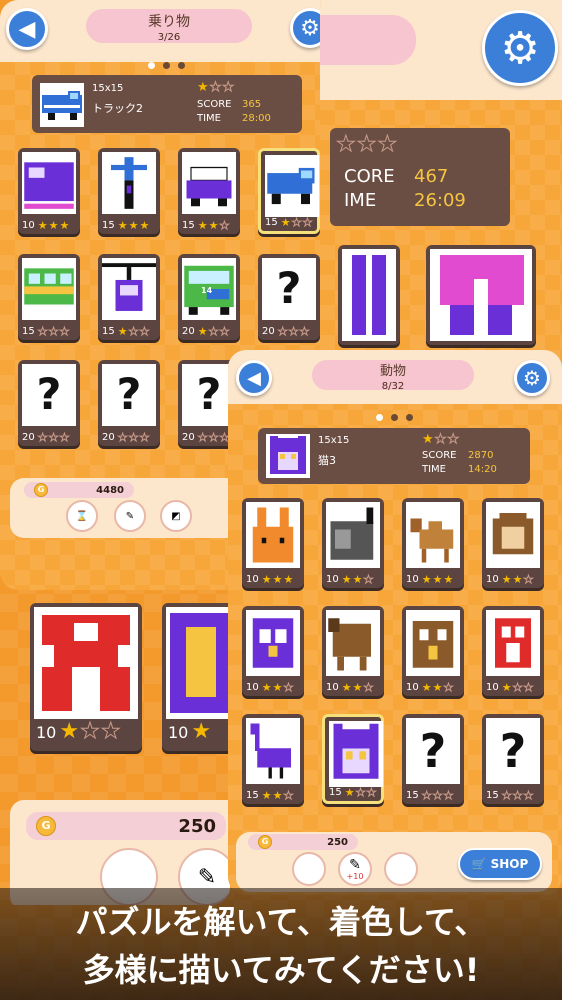 The width and height of the screenshot is (562, 1000). What do you see at coordinates (209, 297) in the screenshot?
I see `puzzle-card-bus: 20 ★ ★ ★ 14` at bounding box center [209, 297].